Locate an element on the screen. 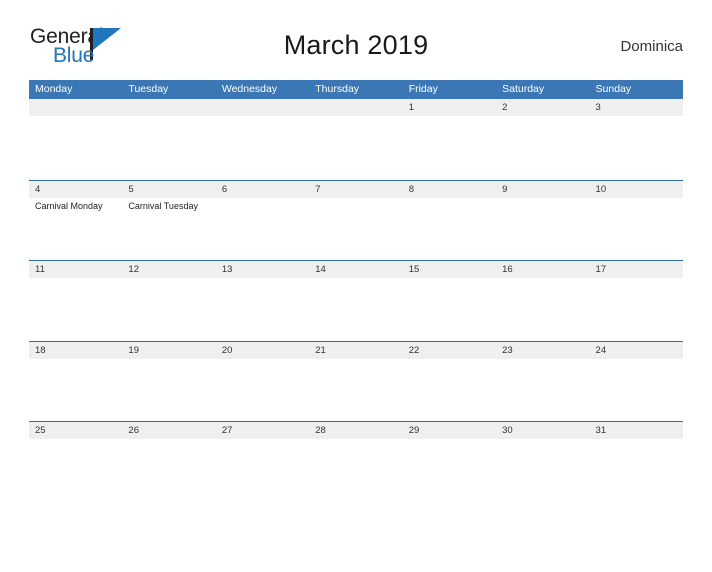 The width and height of the screenshot is (712, 572). day-number: 27 is located at coordinates (262, 430).